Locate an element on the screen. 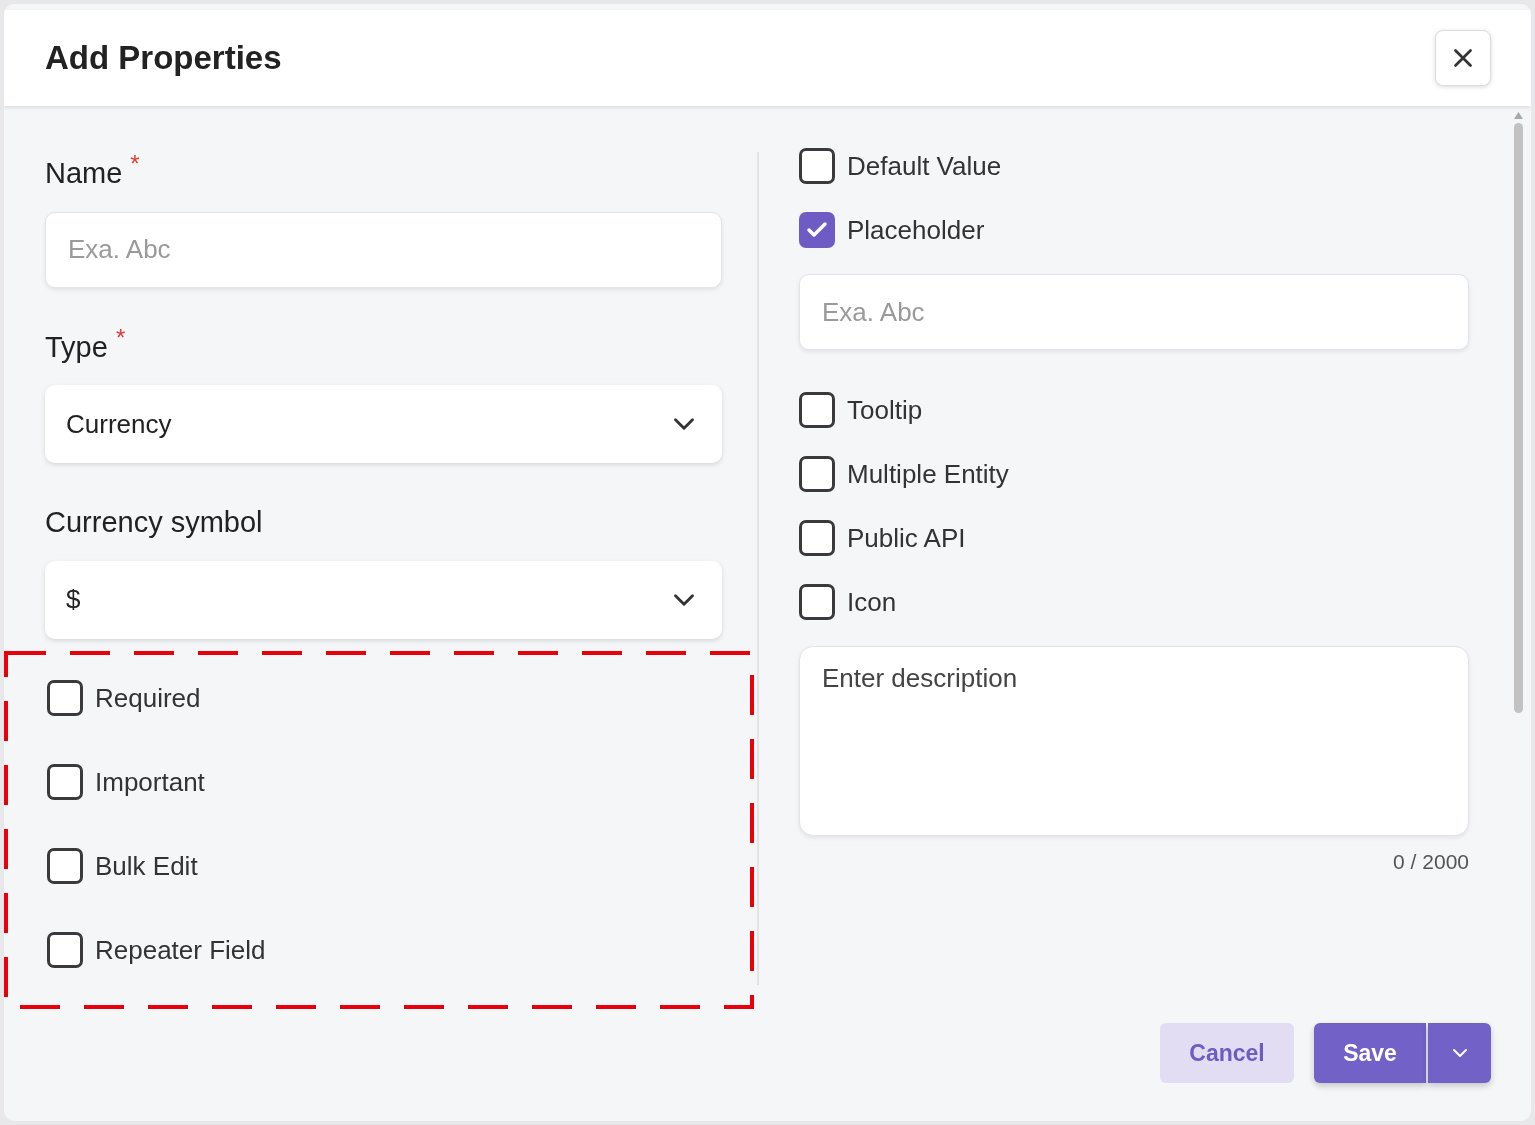  checkbox-label: Required is located at coordinates (148, 698).